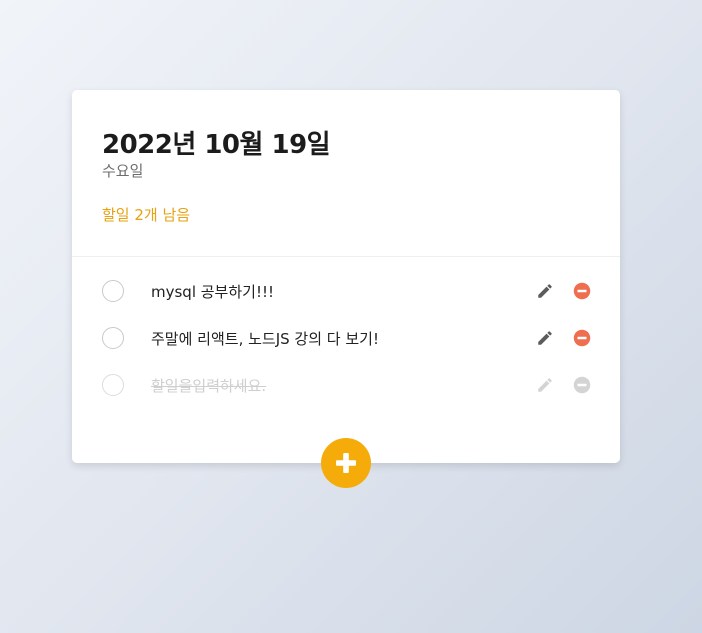  What do you see at coordinates (123, 171) in the screenshot?
I see `weekday-label: 수요일` at bounding box center [123, 171].